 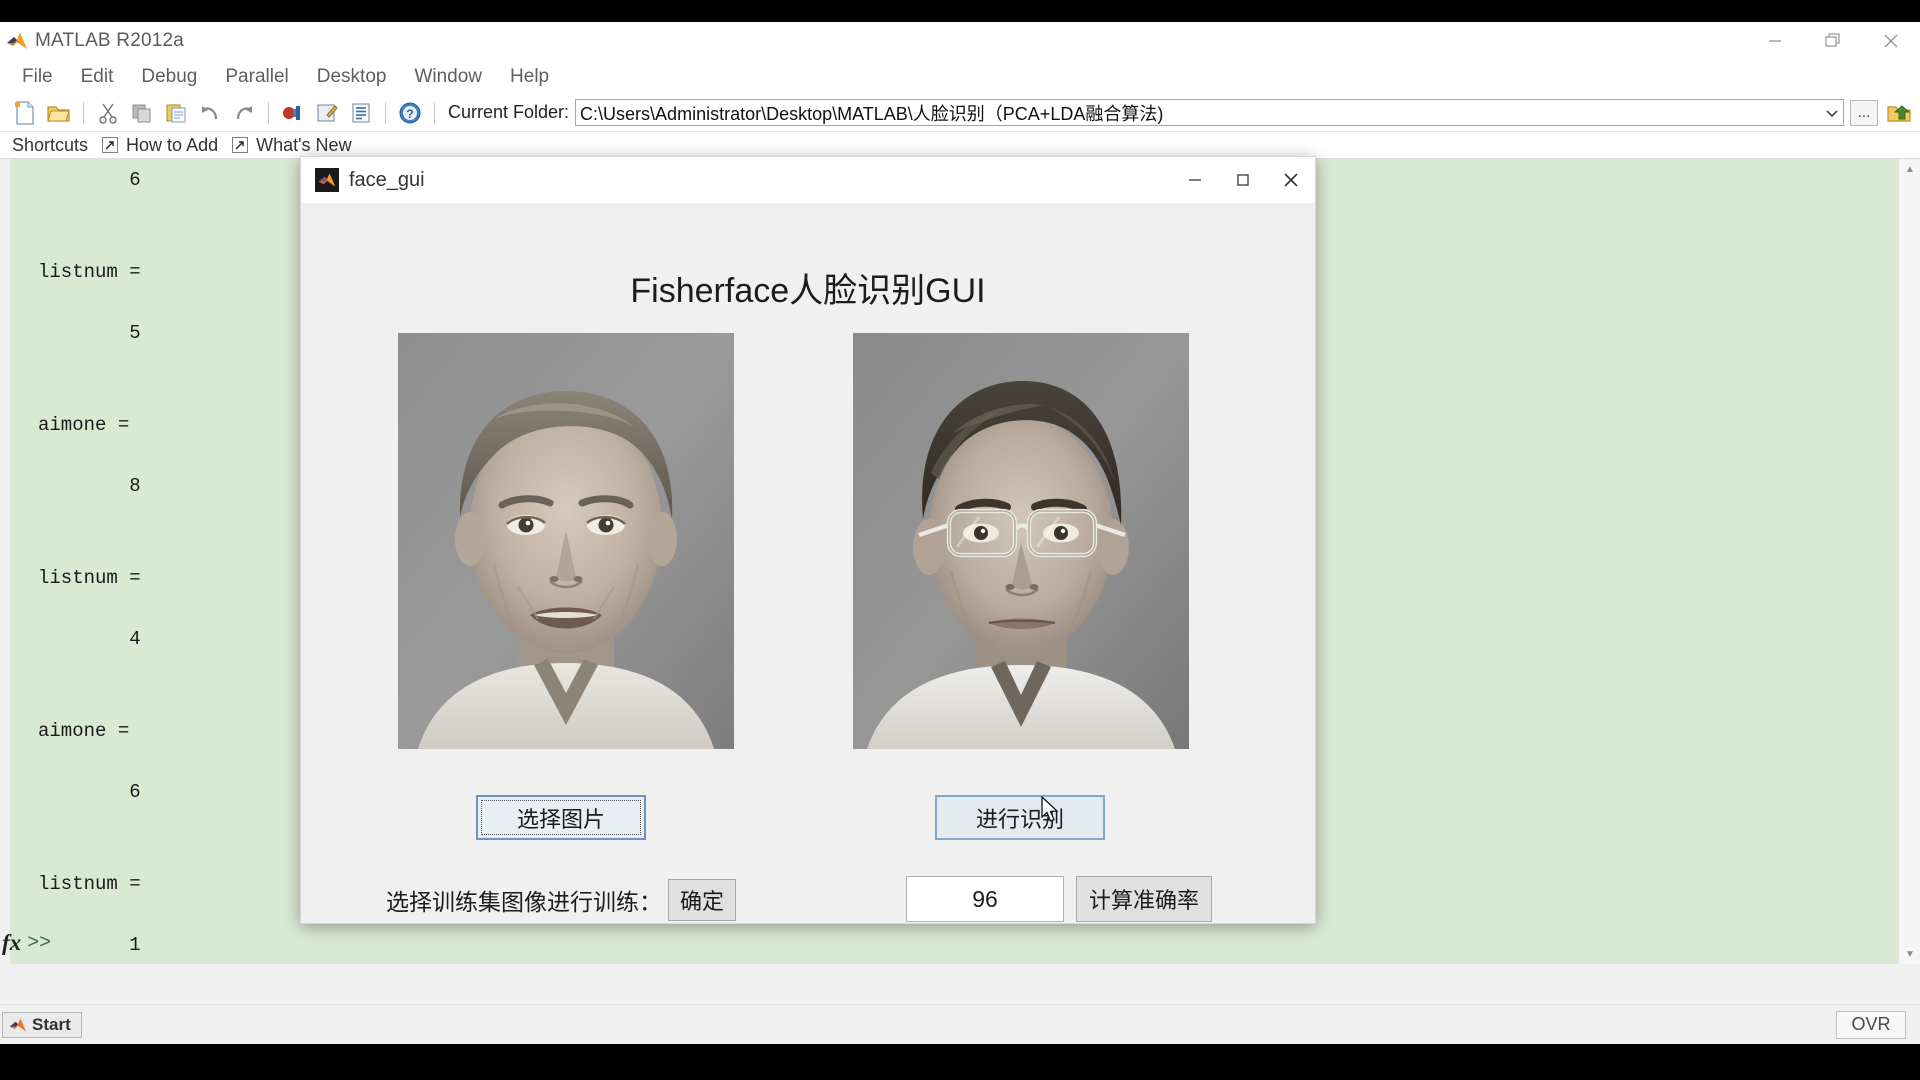 I want to click on command-prompt: >>, so click(x=39, y=943).